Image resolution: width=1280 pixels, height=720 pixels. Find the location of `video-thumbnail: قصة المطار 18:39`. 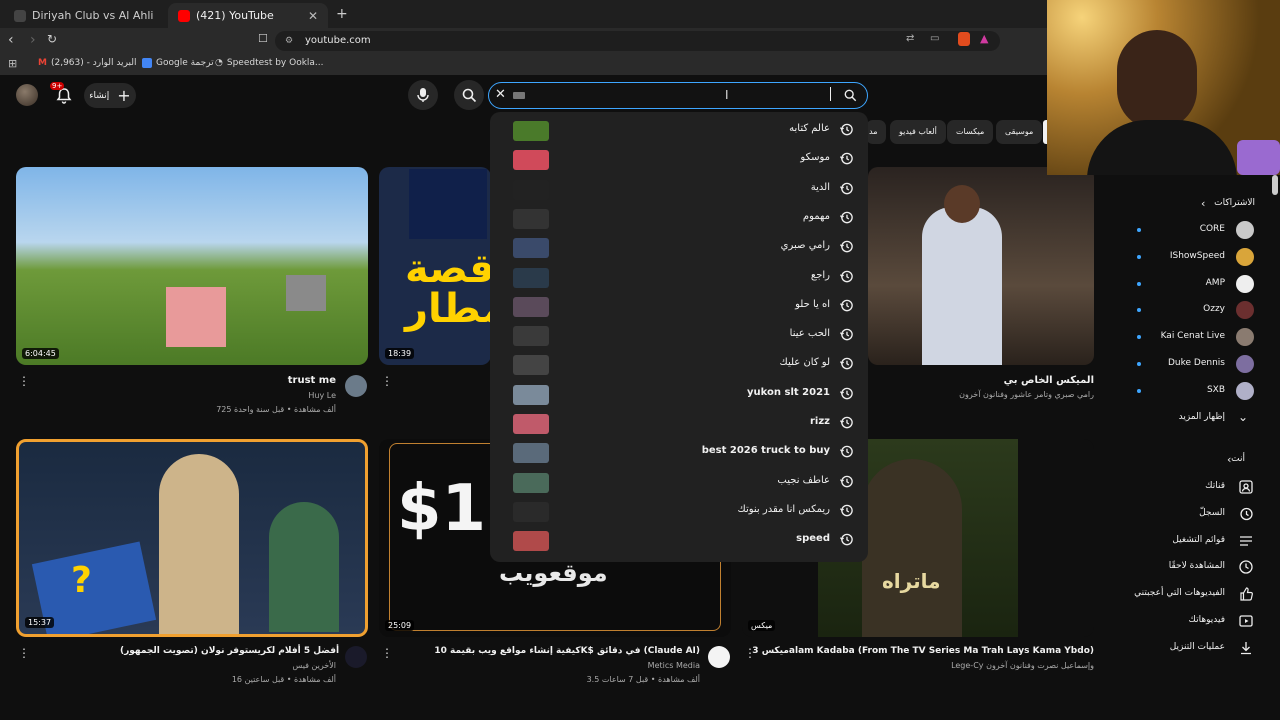

video-thumbnail: قصة المطار 18:39 is located at coordinates (435, 266).